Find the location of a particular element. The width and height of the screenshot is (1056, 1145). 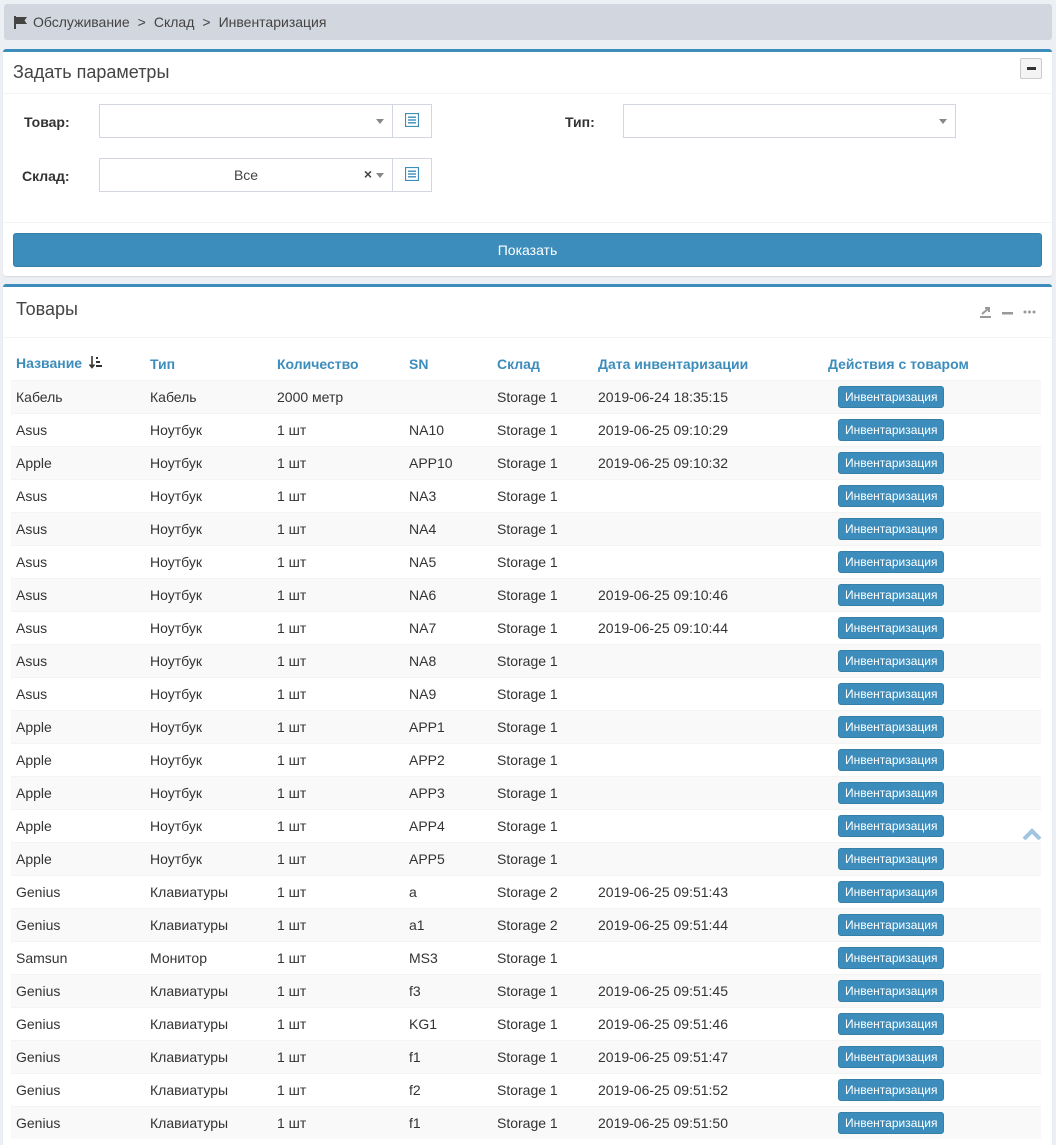

column-header-warehouse: Склад is located at coordinates (542, 364).